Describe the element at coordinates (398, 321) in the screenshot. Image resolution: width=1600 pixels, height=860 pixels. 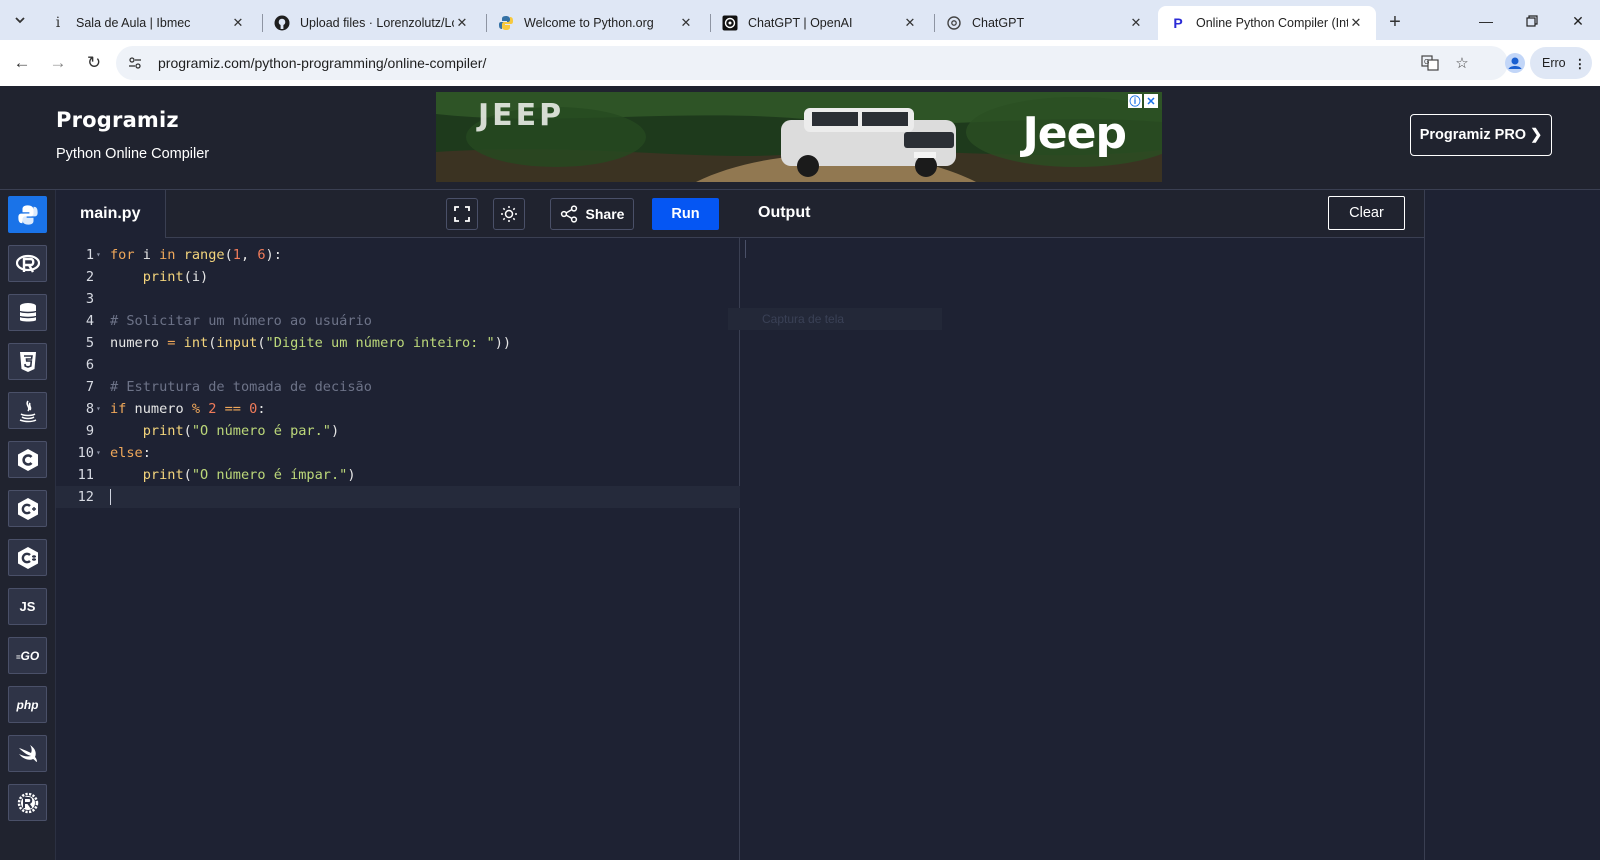
I see `code-line: 4 # Solicitar um número ao usuário` at that location.